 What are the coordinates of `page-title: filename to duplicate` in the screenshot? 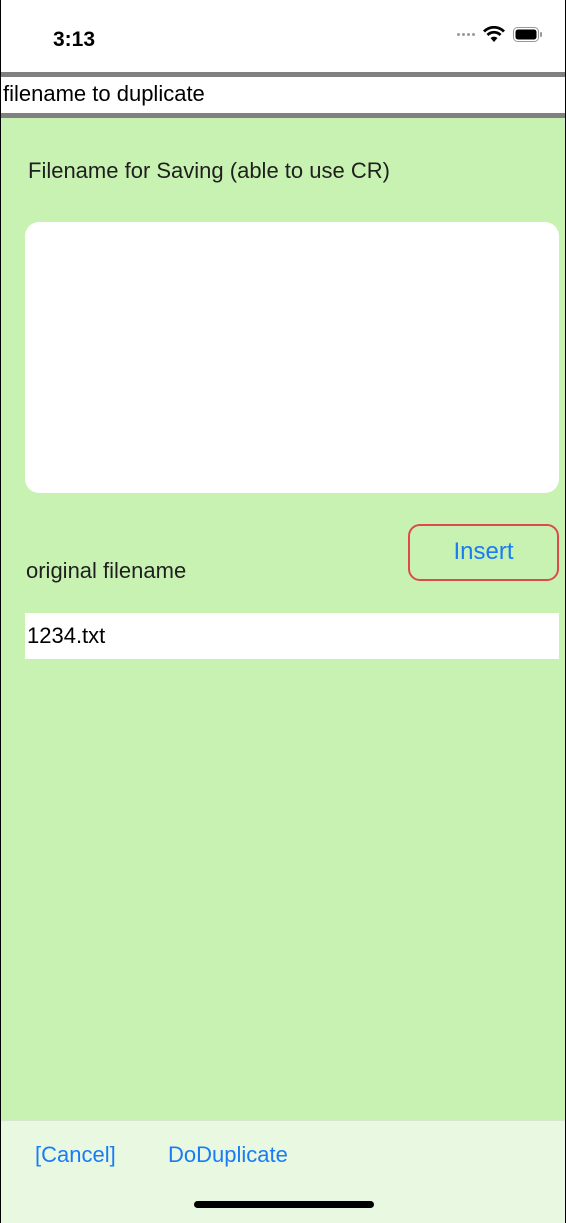 It's located at (104, 93).